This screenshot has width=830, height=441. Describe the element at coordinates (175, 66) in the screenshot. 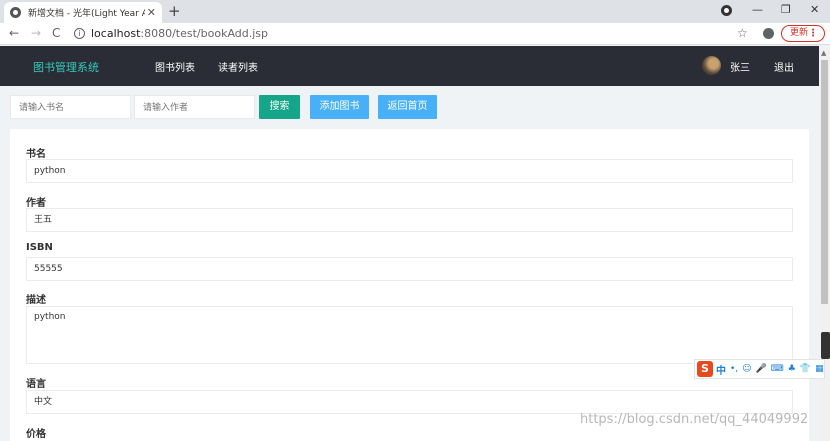

I see `nav-link-books: 图书列表` at that location.